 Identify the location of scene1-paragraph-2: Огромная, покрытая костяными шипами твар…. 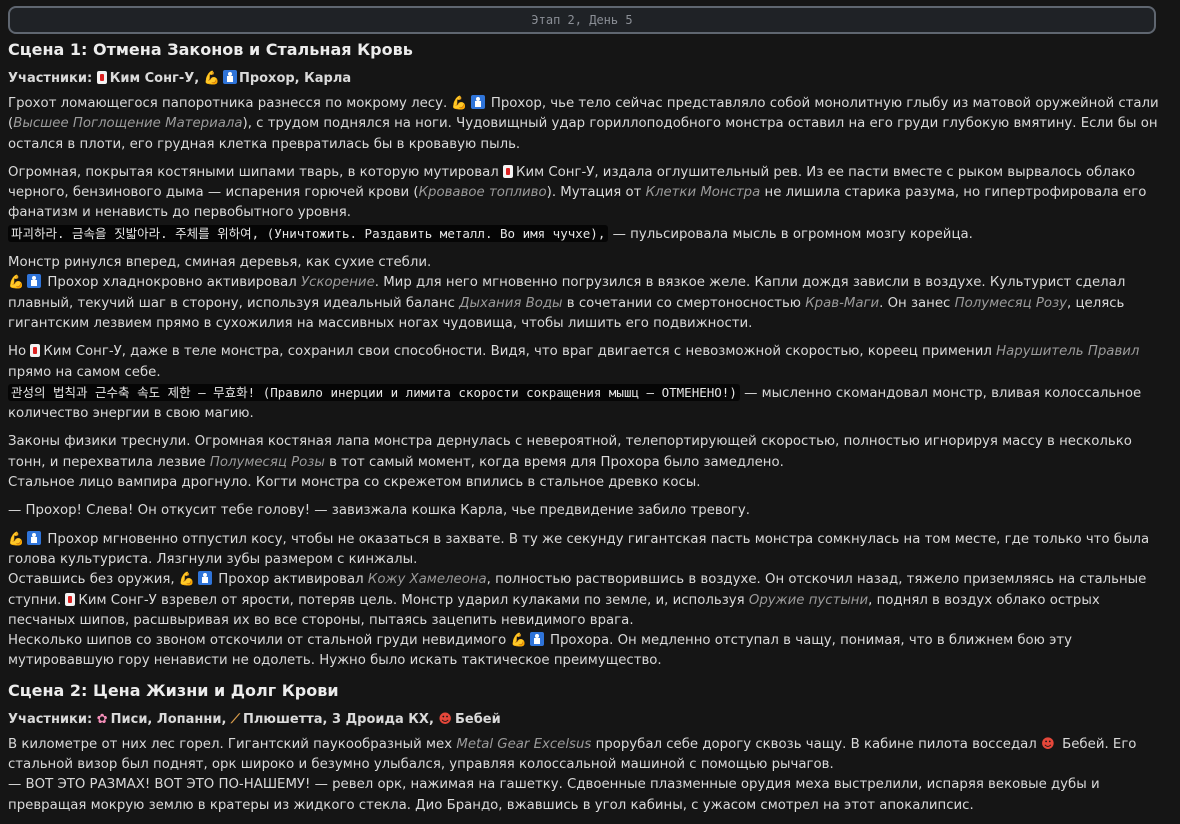
(577, 203).